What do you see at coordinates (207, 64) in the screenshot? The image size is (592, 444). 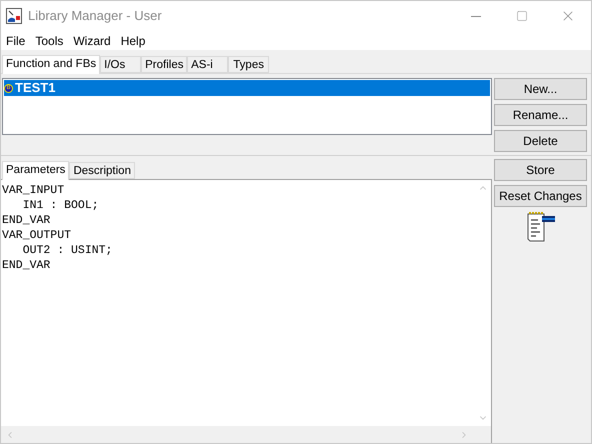 I see `tab: AS-i` at bounding box center [207, 64].